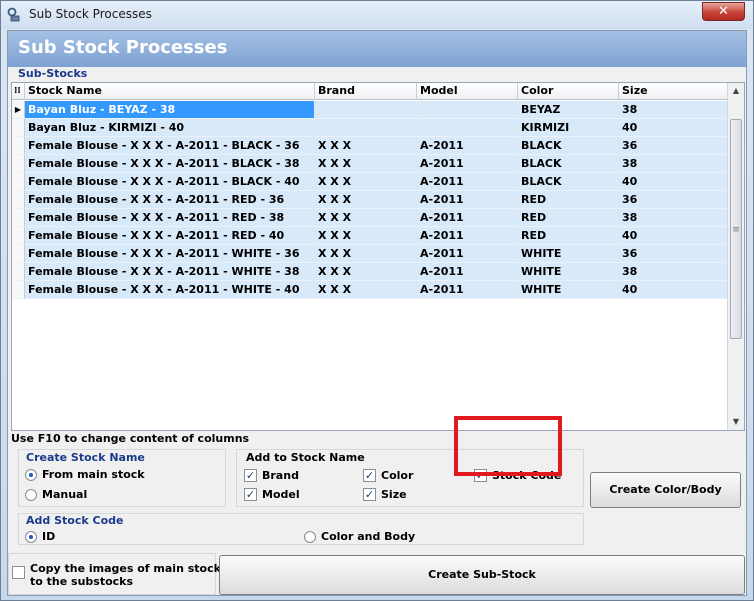 The width and height of the screenshot is (754, 601). Describe the element at coordinates (272, 494) in the screenshot. I see `model-checkbox: ✓ Model` at that location.